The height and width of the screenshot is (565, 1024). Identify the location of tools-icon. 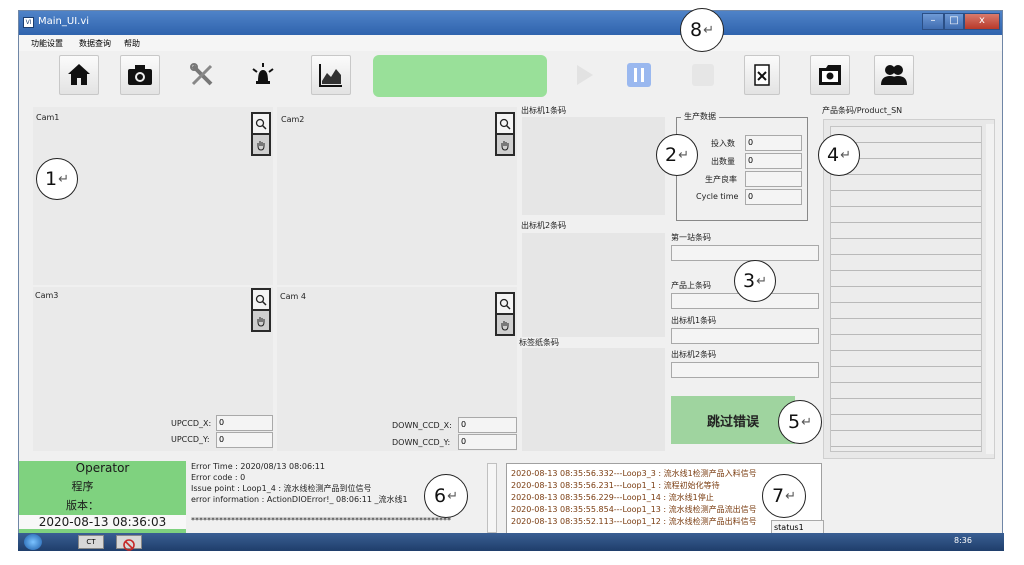
(201, 74).